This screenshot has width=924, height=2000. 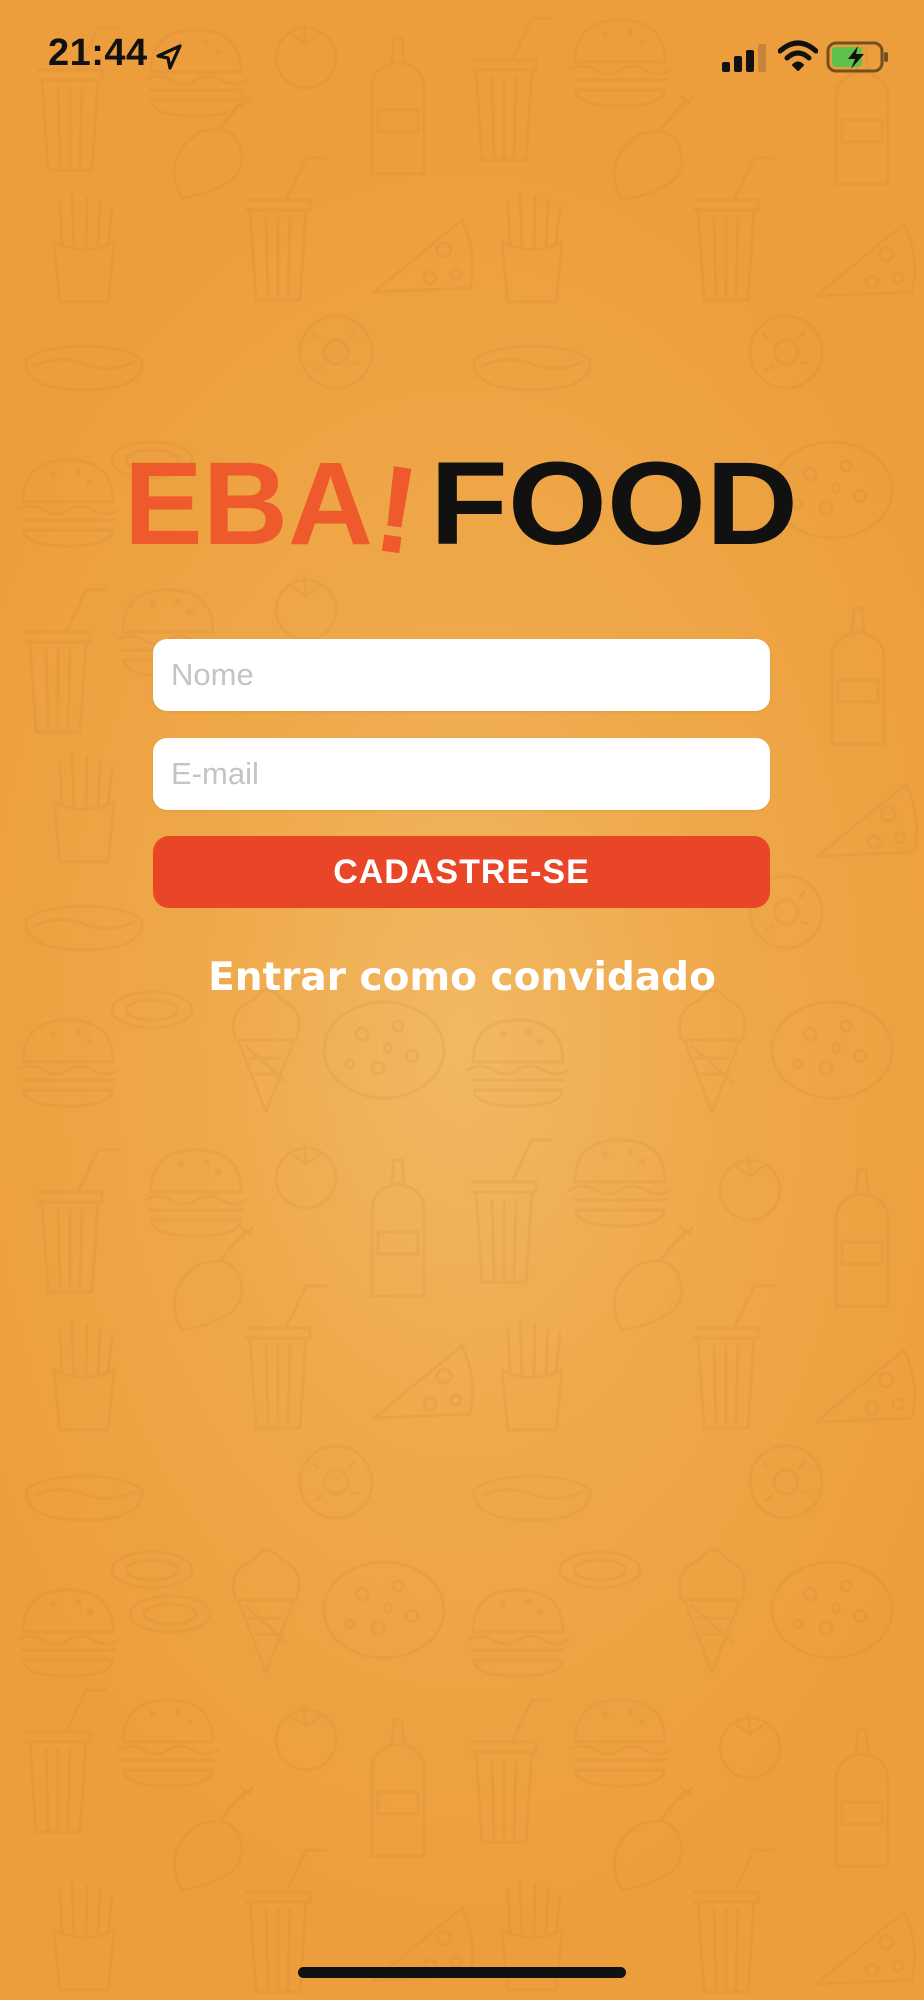 What do you see at coordinates (462, 977) in the screenshot?
I see `guest-login-link: Entrar como convidado` at bounding box center [462, 977].